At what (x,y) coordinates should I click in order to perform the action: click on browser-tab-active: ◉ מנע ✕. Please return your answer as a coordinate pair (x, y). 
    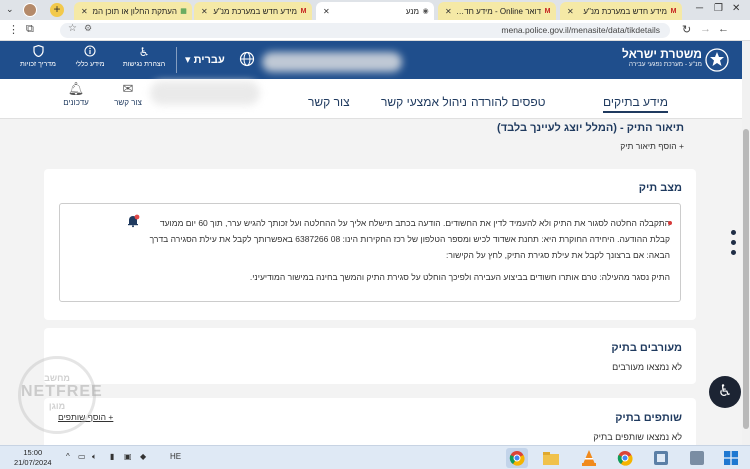
    Looking at the image, I should click on (375, 11).